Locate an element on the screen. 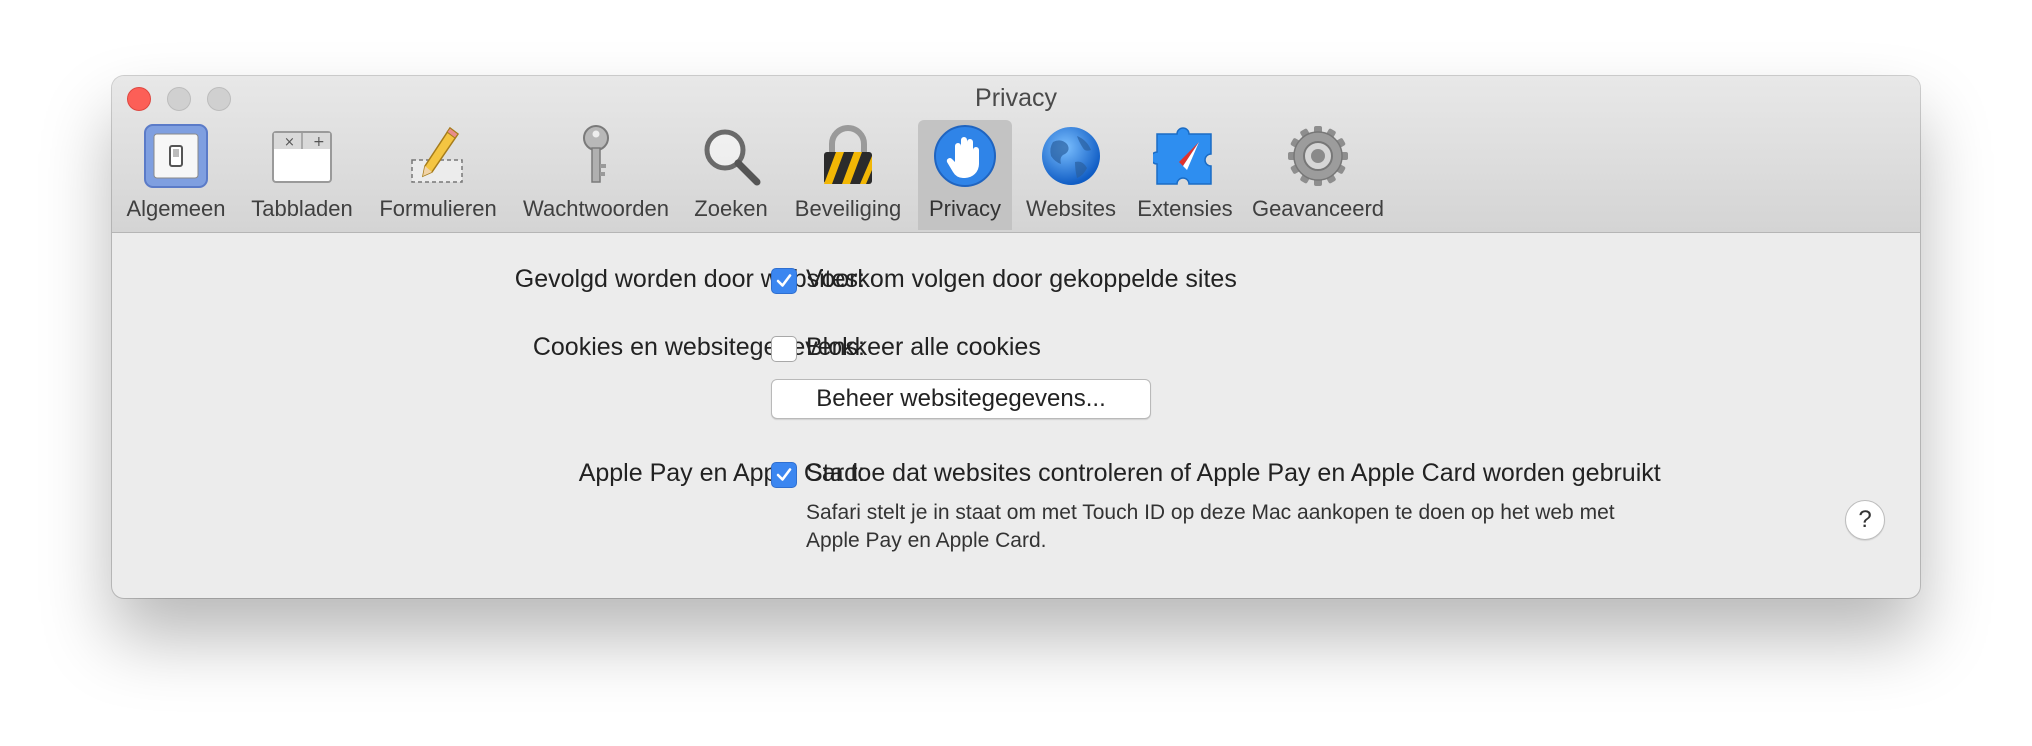 The height and width of the screenshot is (746, 2032). general-switch-icon is located at coordinates (176, 156).